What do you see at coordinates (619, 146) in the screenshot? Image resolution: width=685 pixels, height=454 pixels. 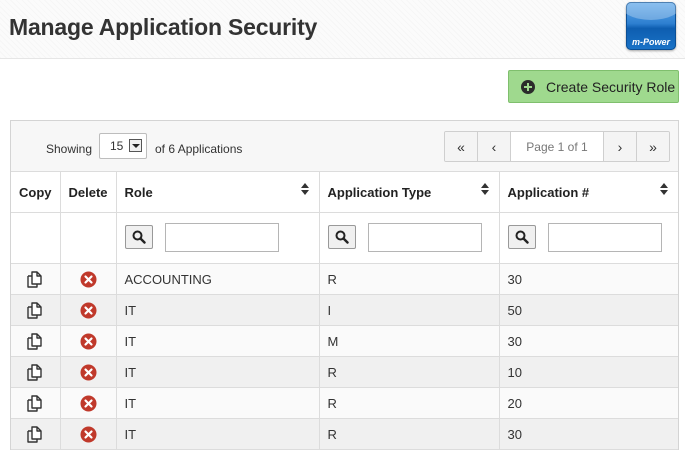 I see `next-page-button: ›` at bounding box center [619, 146].